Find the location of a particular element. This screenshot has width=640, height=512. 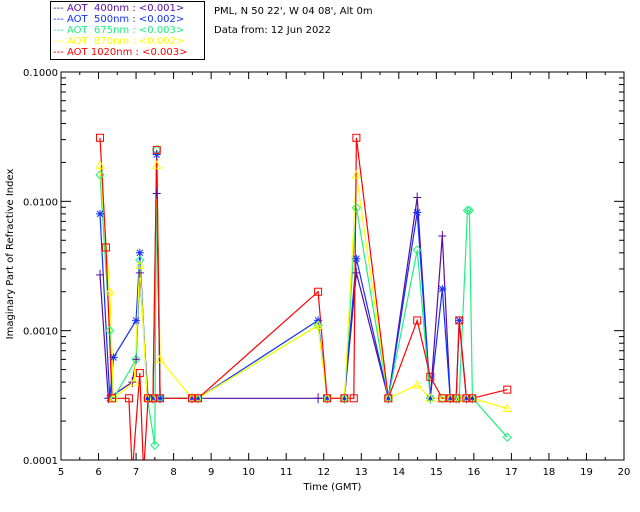

y-tick-label: 0.0100 is located at coordinates (40, 202).